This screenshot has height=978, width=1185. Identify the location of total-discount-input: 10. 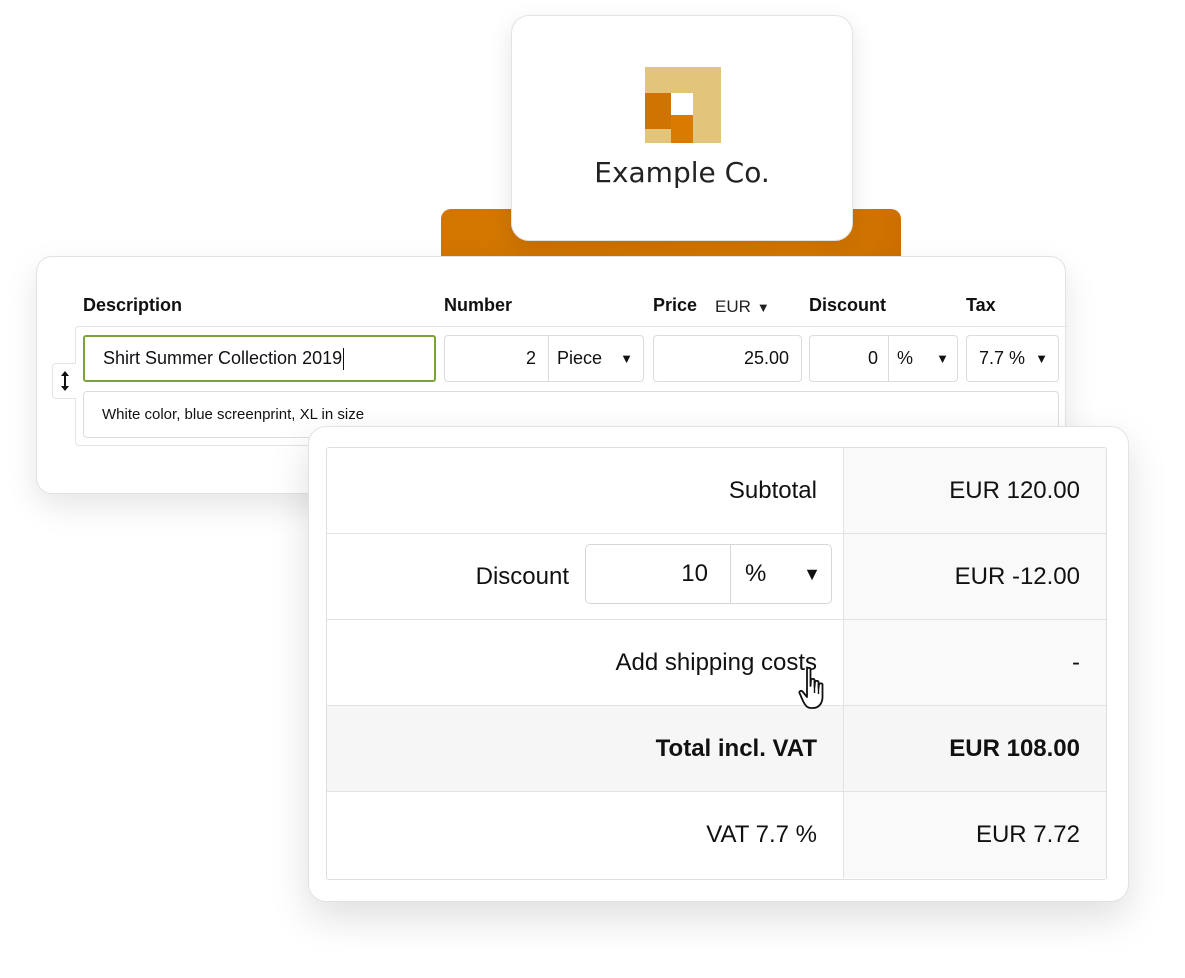
(658, 574).